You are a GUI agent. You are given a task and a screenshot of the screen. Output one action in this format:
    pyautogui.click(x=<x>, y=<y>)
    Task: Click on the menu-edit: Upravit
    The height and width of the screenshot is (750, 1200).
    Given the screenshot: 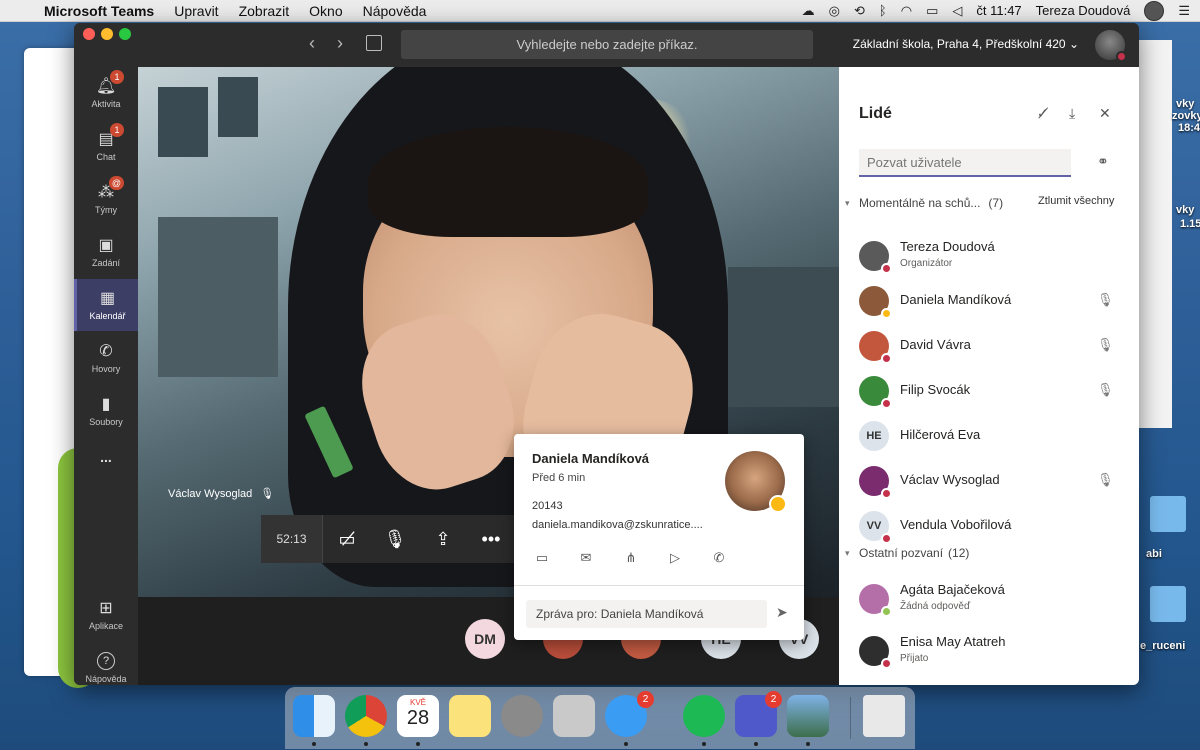 What is the action you would take?
    pyautogui.click(x=196, y=11)
    